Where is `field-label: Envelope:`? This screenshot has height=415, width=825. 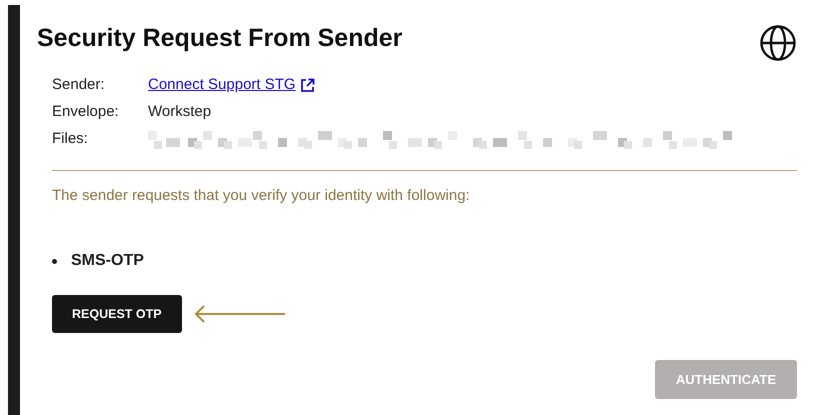 field-label: Envelope: is located at coordinates (86, 112).